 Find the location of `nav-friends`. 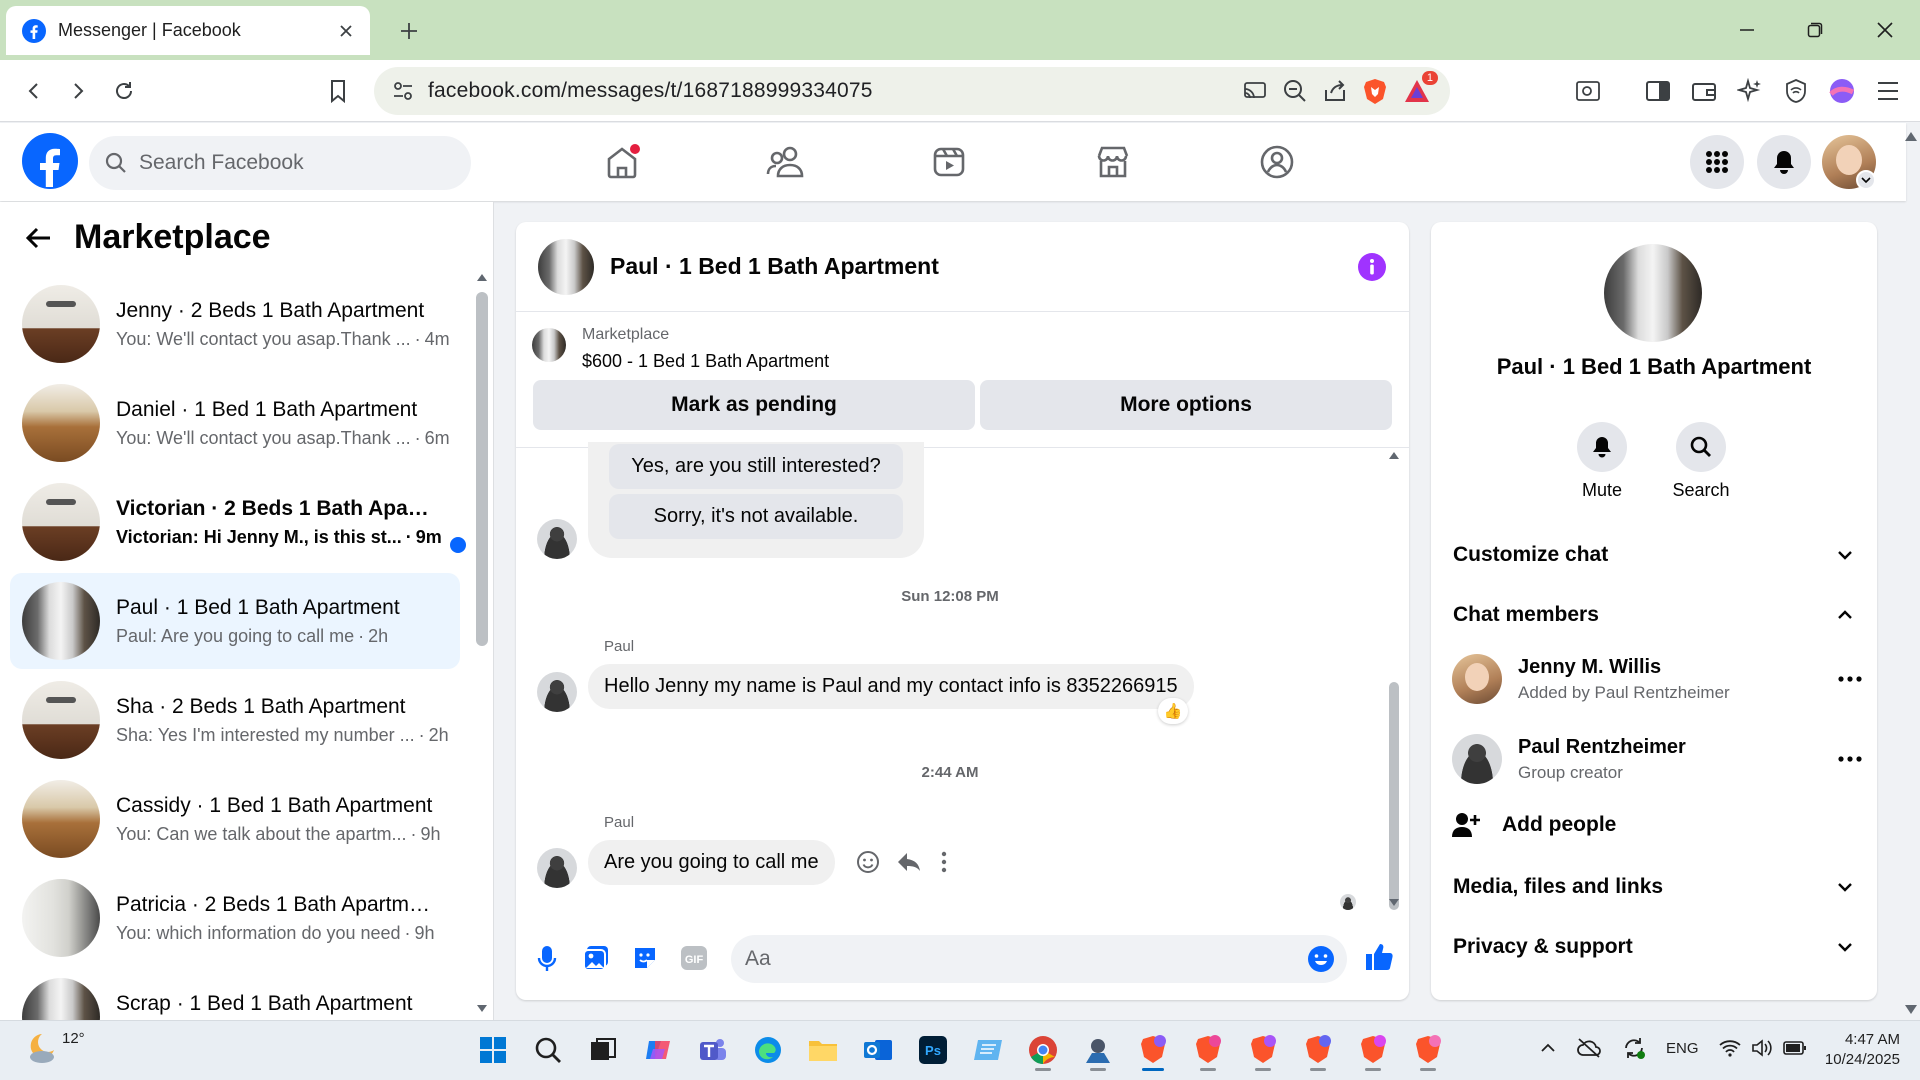

nav-friends is located at coordinates (785, 162).